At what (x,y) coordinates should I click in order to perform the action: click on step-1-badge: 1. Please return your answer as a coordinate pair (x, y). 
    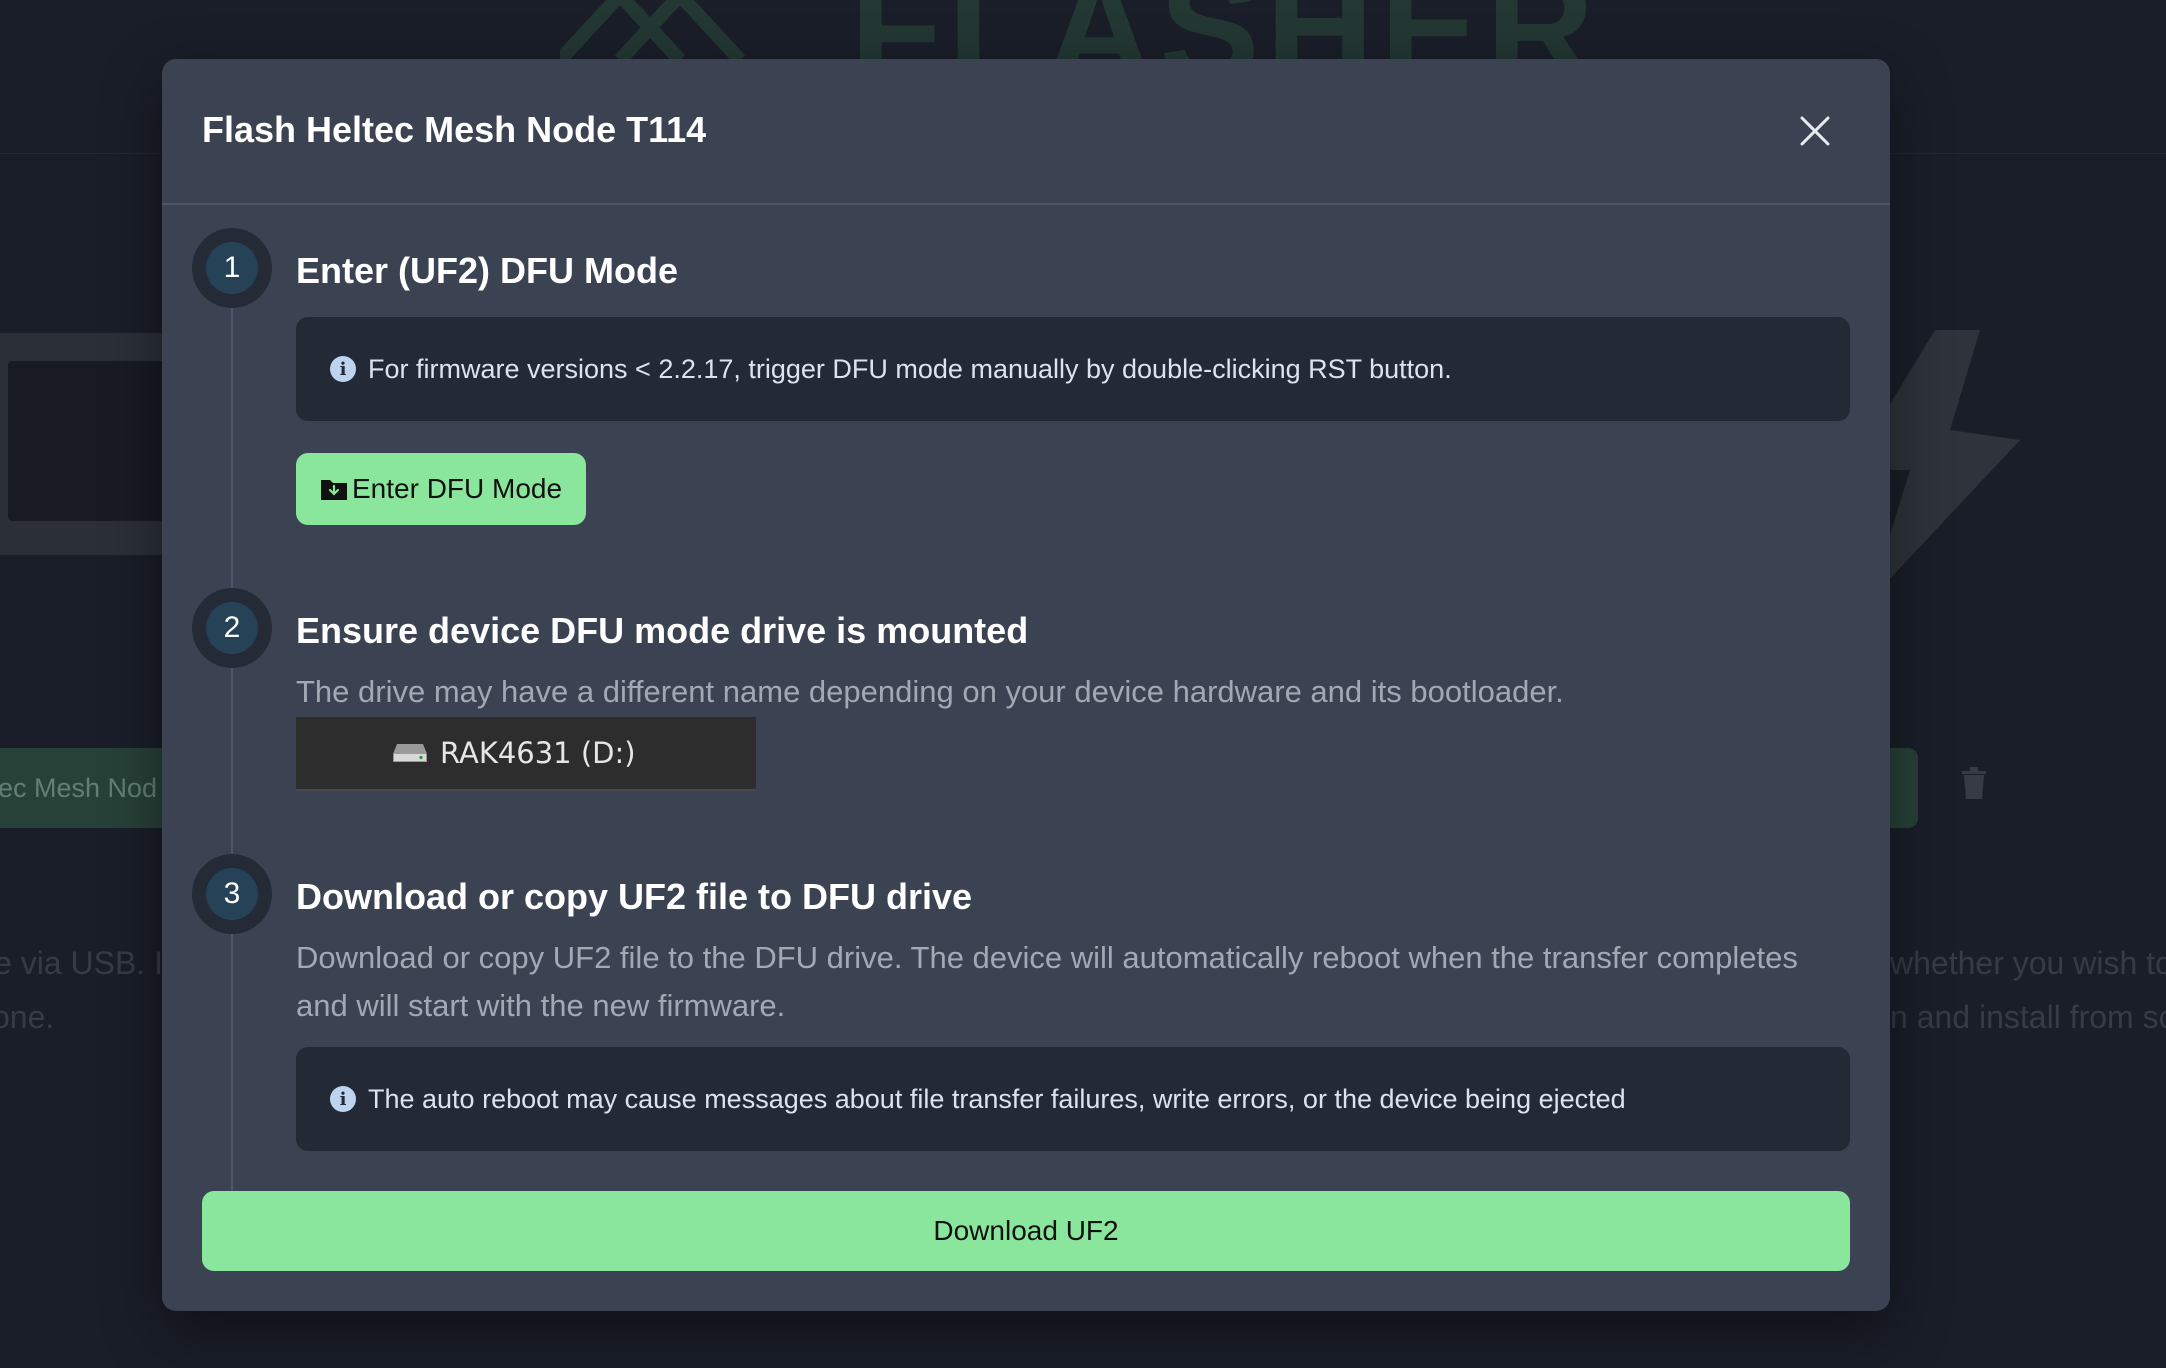
    Looking at the image, I should click on (232, 268).